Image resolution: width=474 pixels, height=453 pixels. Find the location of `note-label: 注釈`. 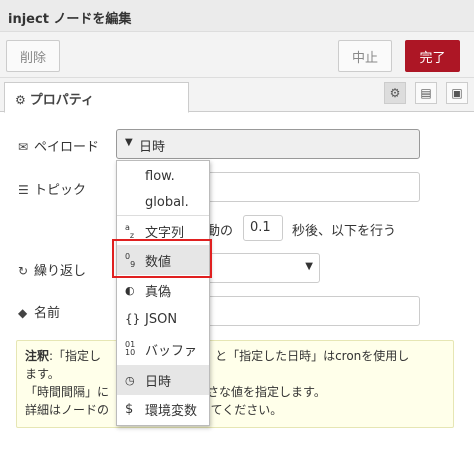

note-label: 注釈 is located at coordinates (37, 356).